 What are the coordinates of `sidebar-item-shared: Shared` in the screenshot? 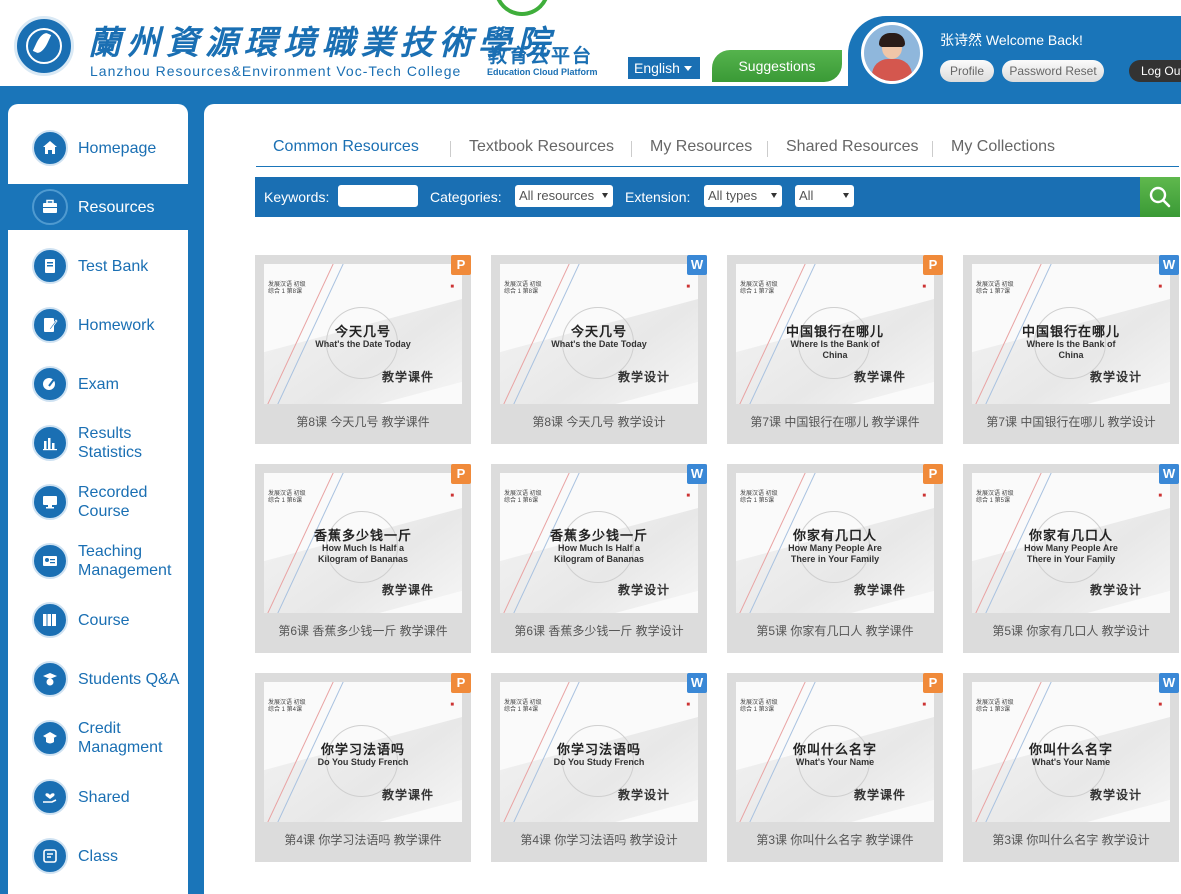 It's located at (98, 797).